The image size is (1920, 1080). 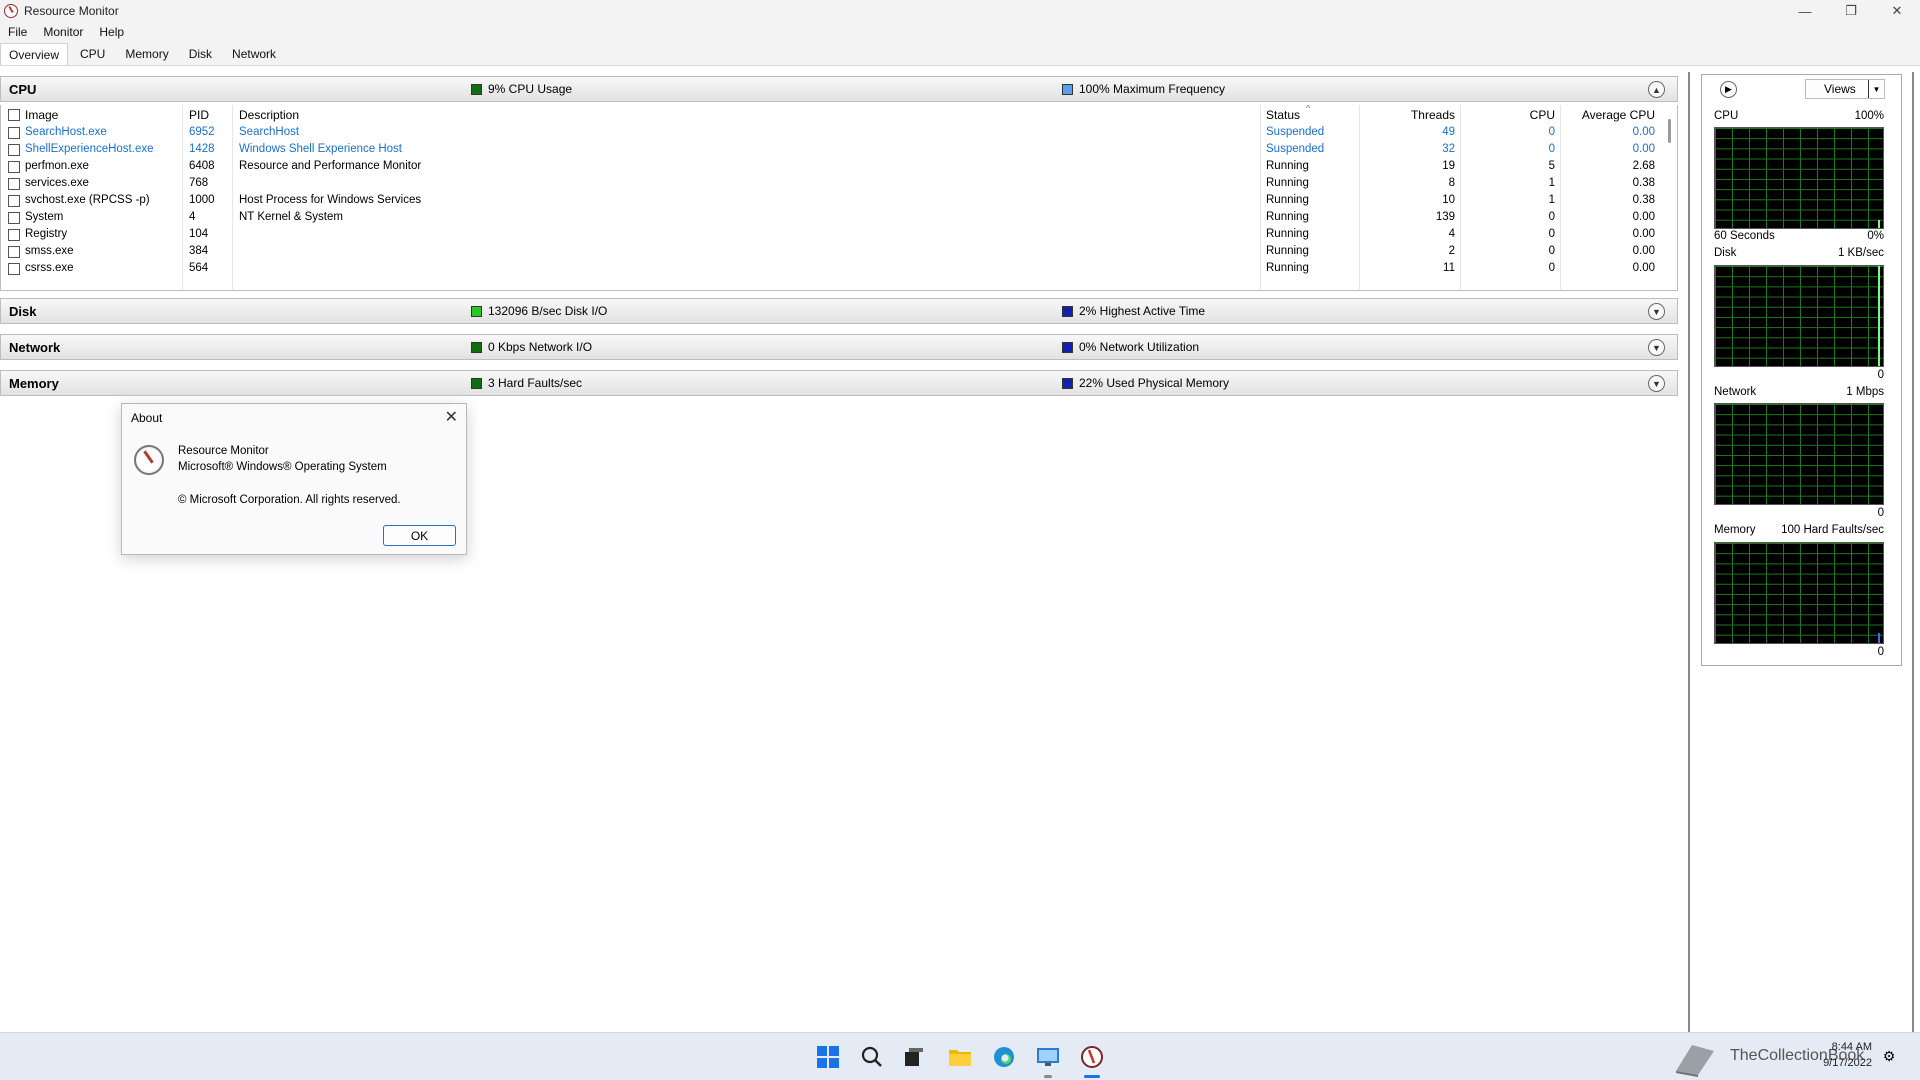 I want to click on ok-button: OK, so click(x=419, y=535).